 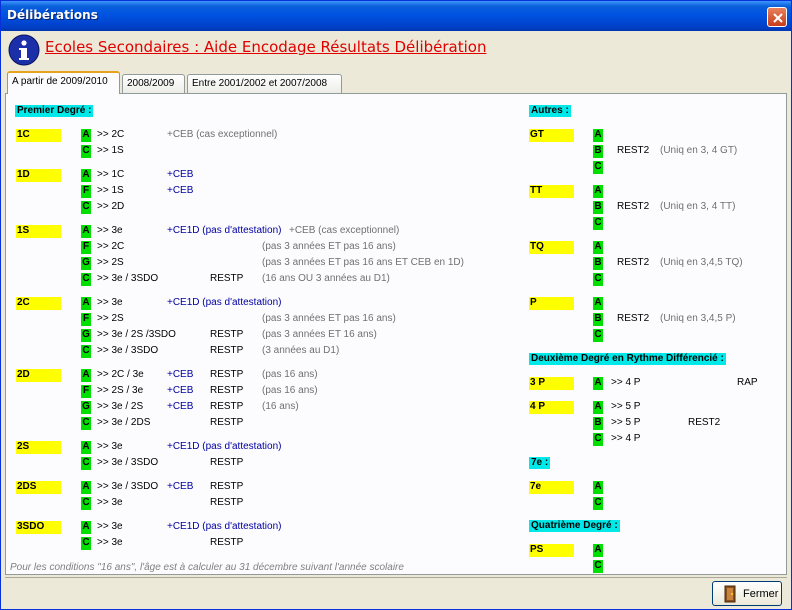 I want to click on level-label: 2D, so click(x=38, y=375).